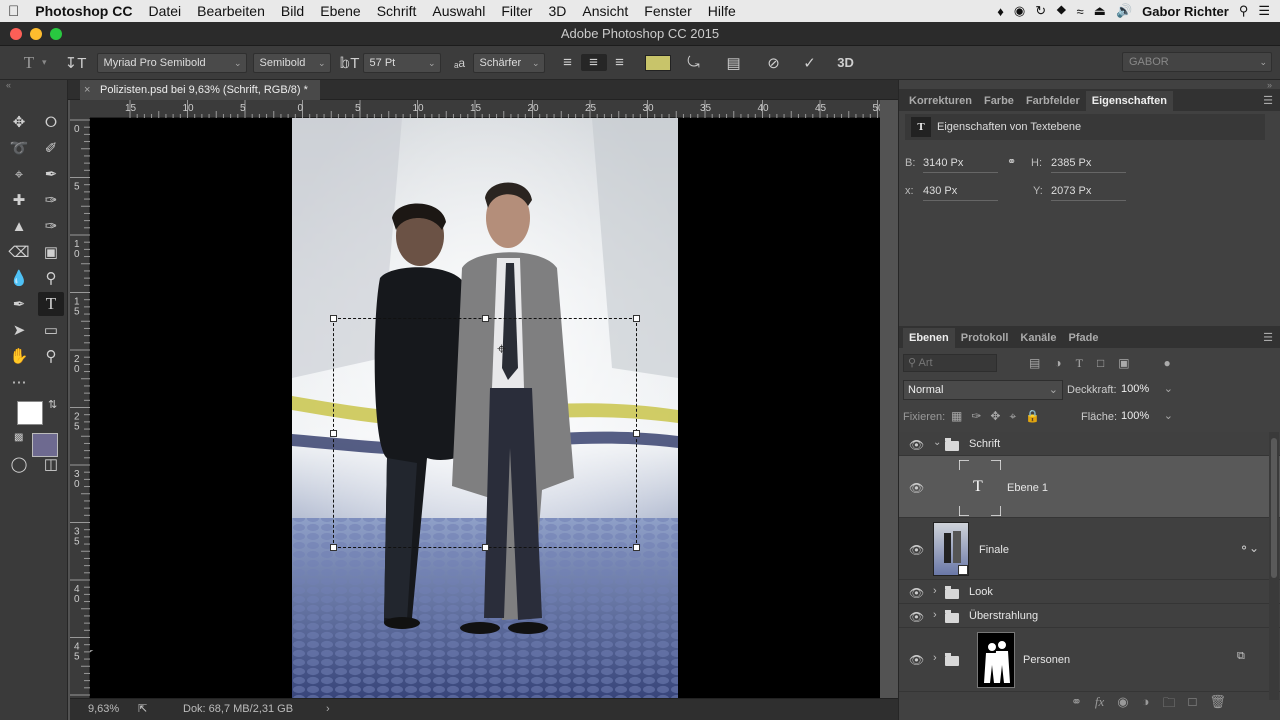 The width and height of the screenshot is (1280, 720). What do you see at coordinates (960, 165) in the screenshot?
I see `width-field: 3140 Px` at bounding box center [960, 165].